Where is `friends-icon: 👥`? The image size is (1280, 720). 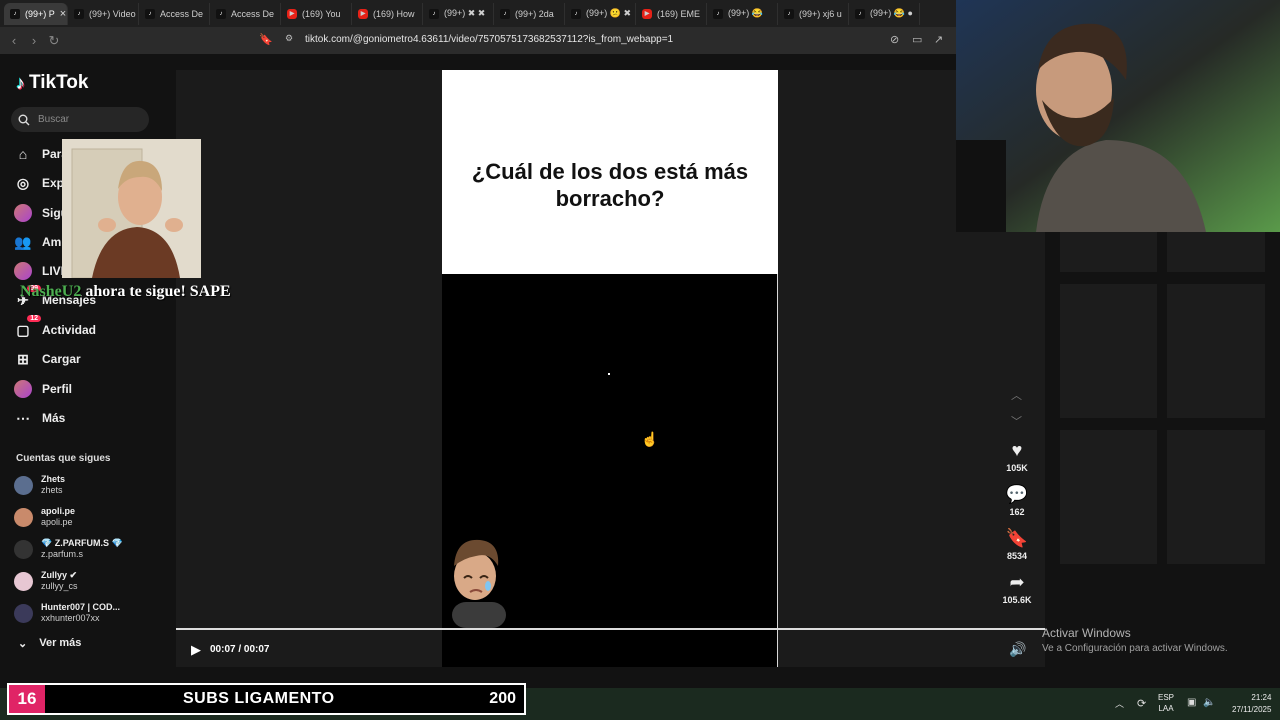
friends-icon: 👥 is located at coordinates (23, 241).